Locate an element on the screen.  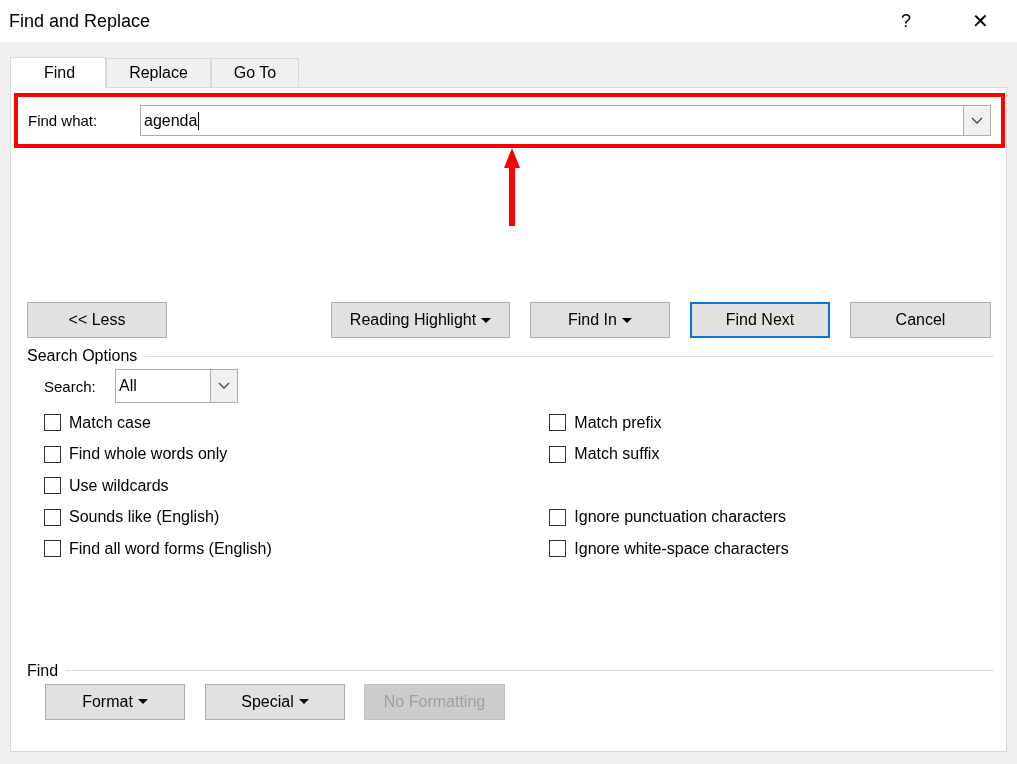
dialog-button: Special is located at coordinates (275, 701).